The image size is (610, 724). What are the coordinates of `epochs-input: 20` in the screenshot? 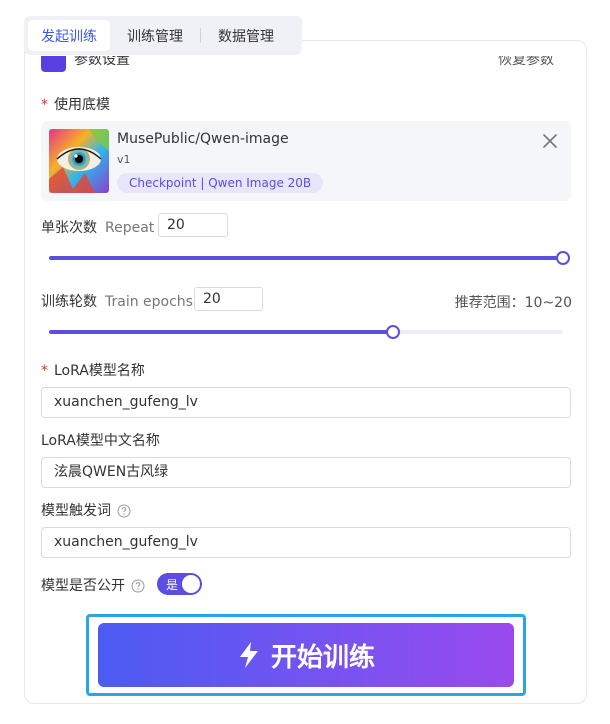 It's located at (228, 299).